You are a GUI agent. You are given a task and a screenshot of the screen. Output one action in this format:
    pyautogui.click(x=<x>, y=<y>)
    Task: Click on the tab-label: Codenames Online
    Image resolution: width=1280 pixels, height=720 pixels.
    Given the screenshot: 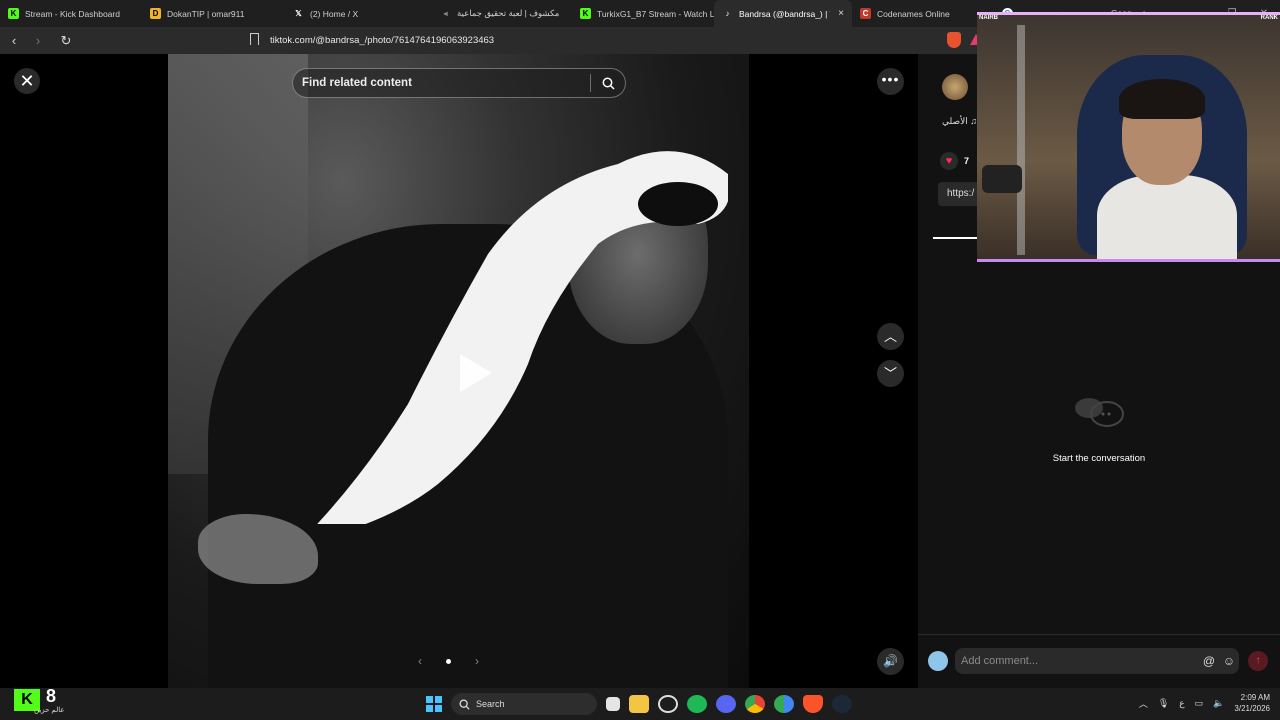 What is the action you would take?
    pyautogui.click(x=913, y=13)
    